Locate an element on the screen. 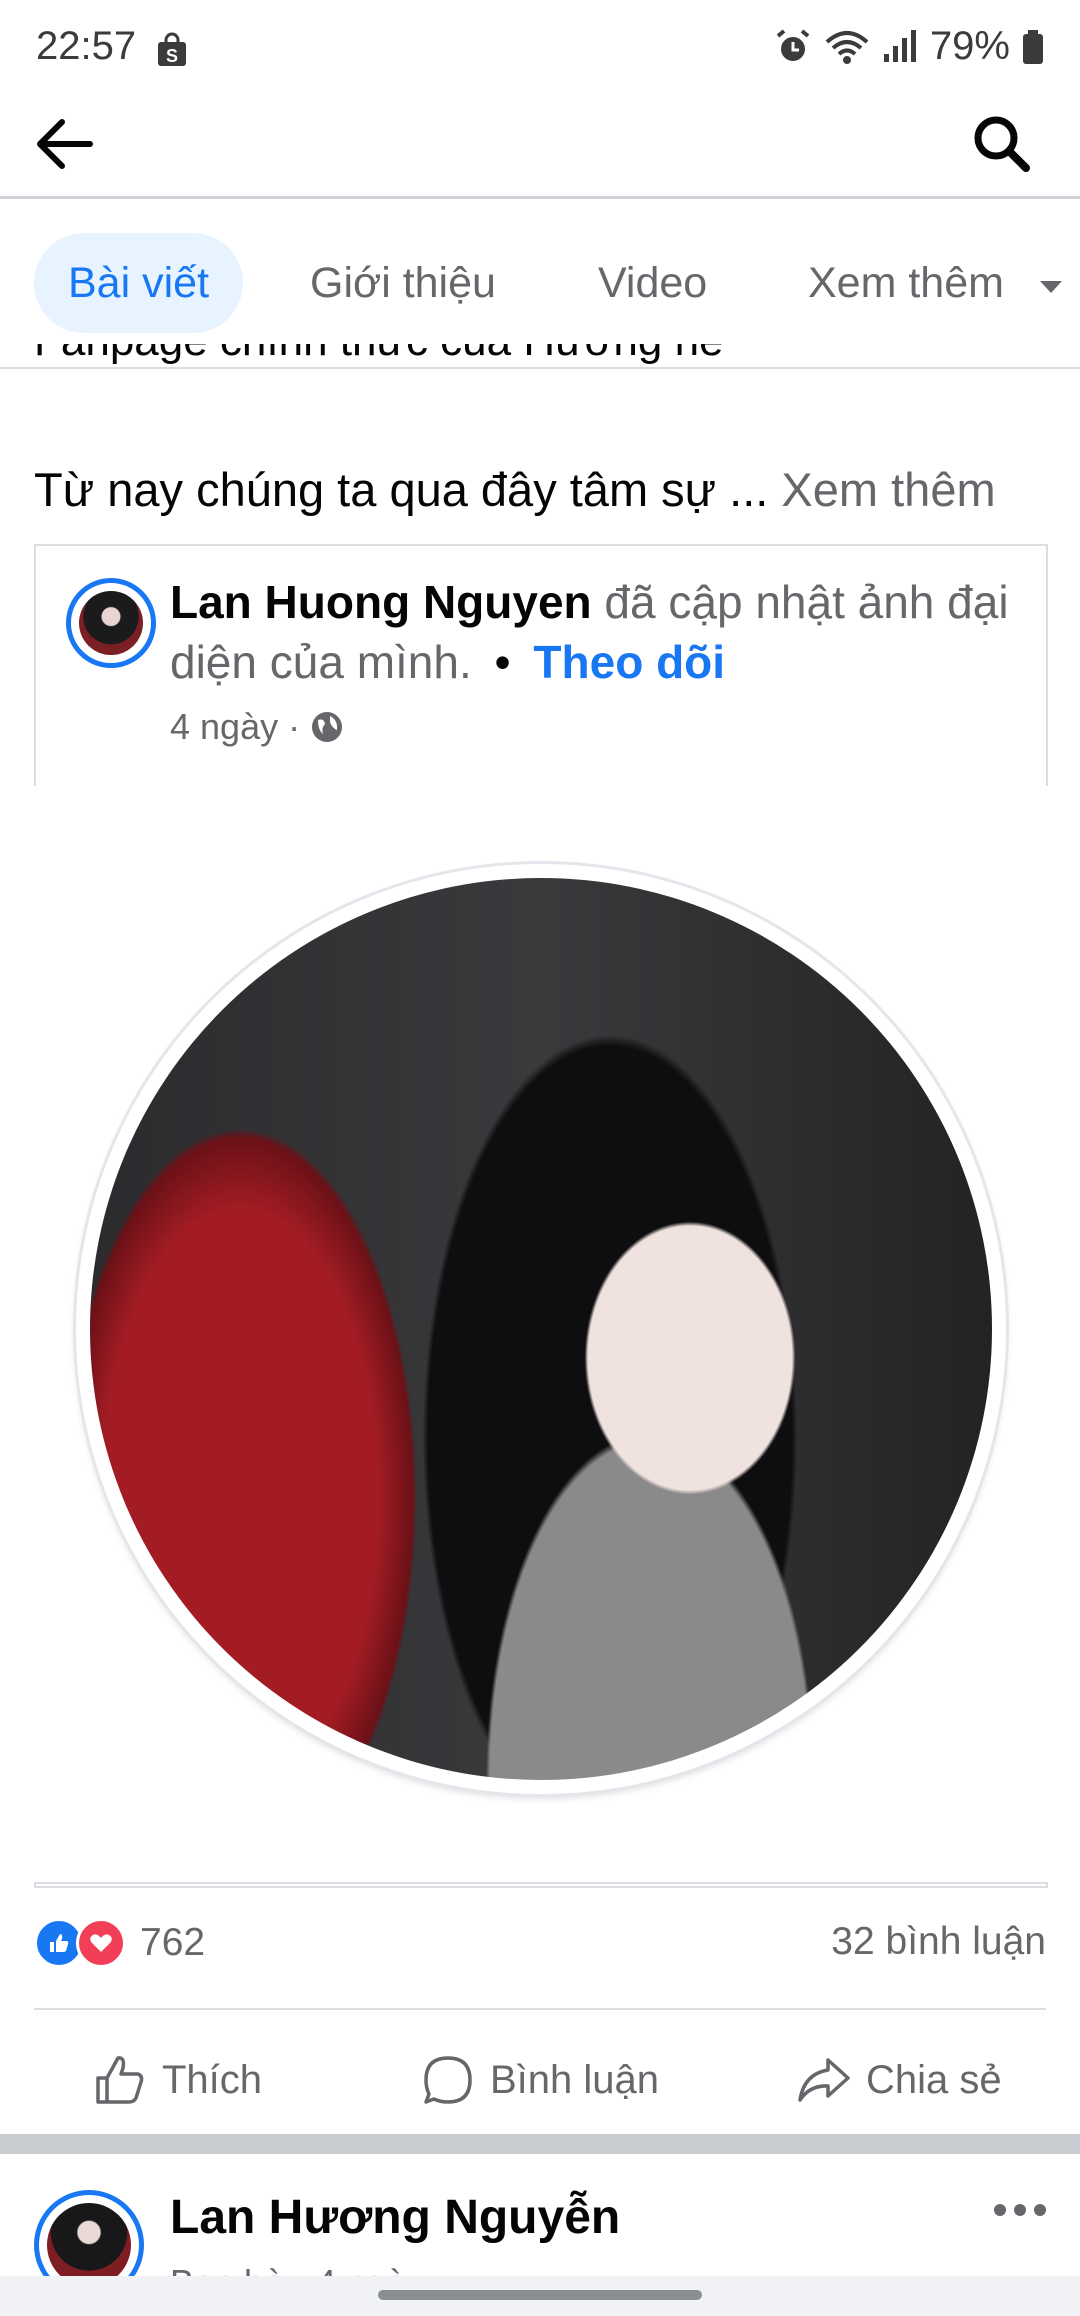  thumbs-up-icon is located at coordinates (120, 2080).